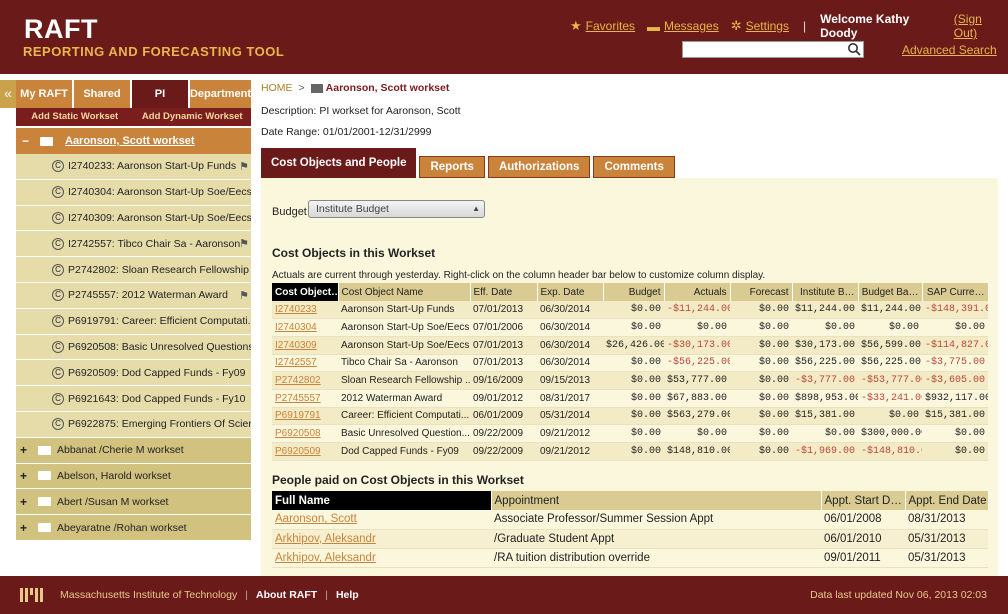 This screenshot has width=1008, height=614. I want to click on collapse-panel-button: «, so click(8, 94).